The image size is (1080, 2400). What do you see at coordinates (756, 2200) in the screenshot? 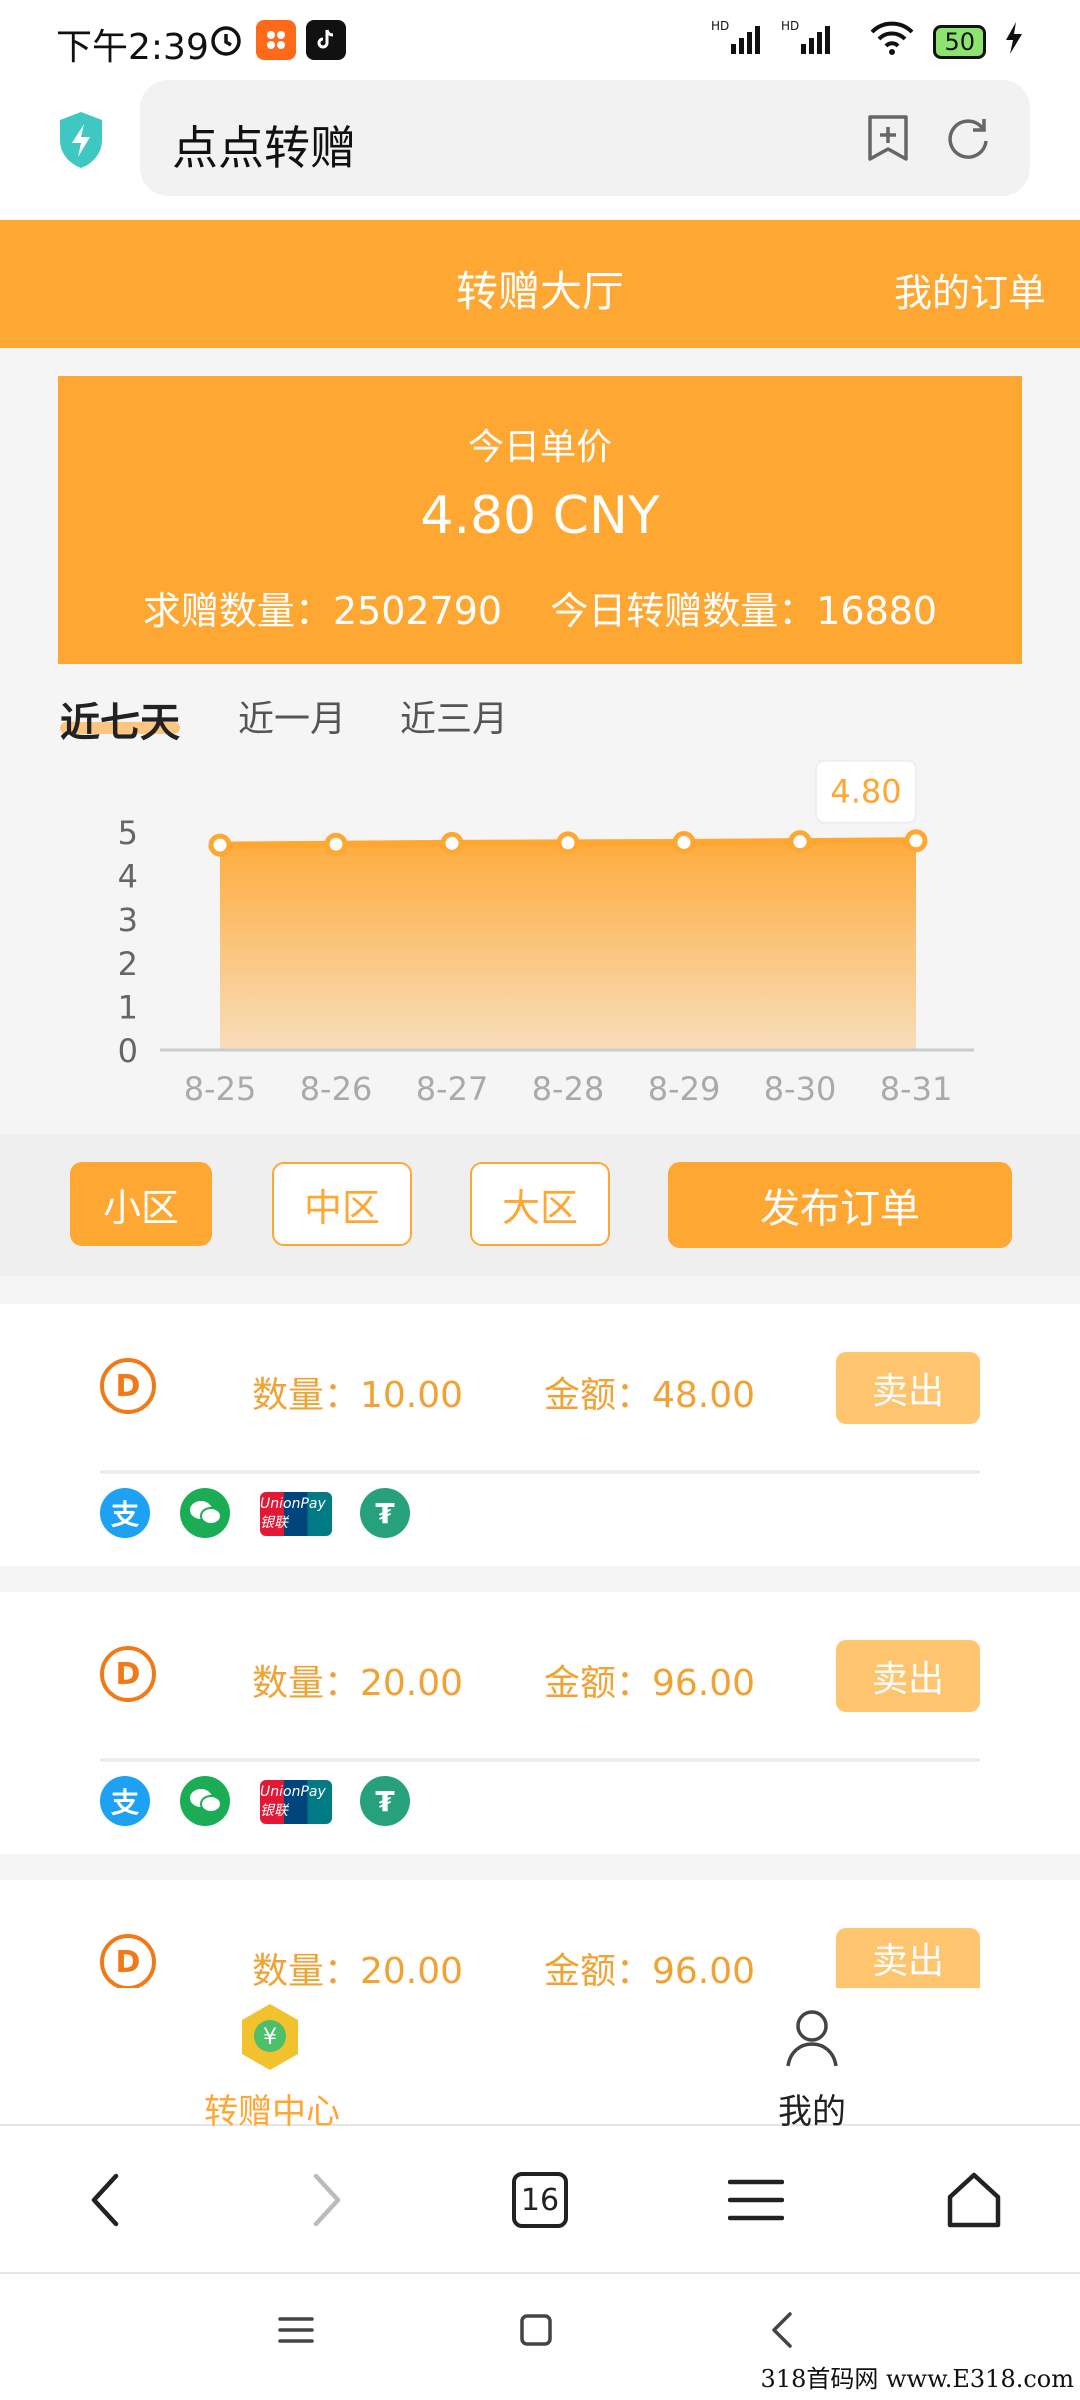
I see `menu-icon` at bounding box center [756, 2200].